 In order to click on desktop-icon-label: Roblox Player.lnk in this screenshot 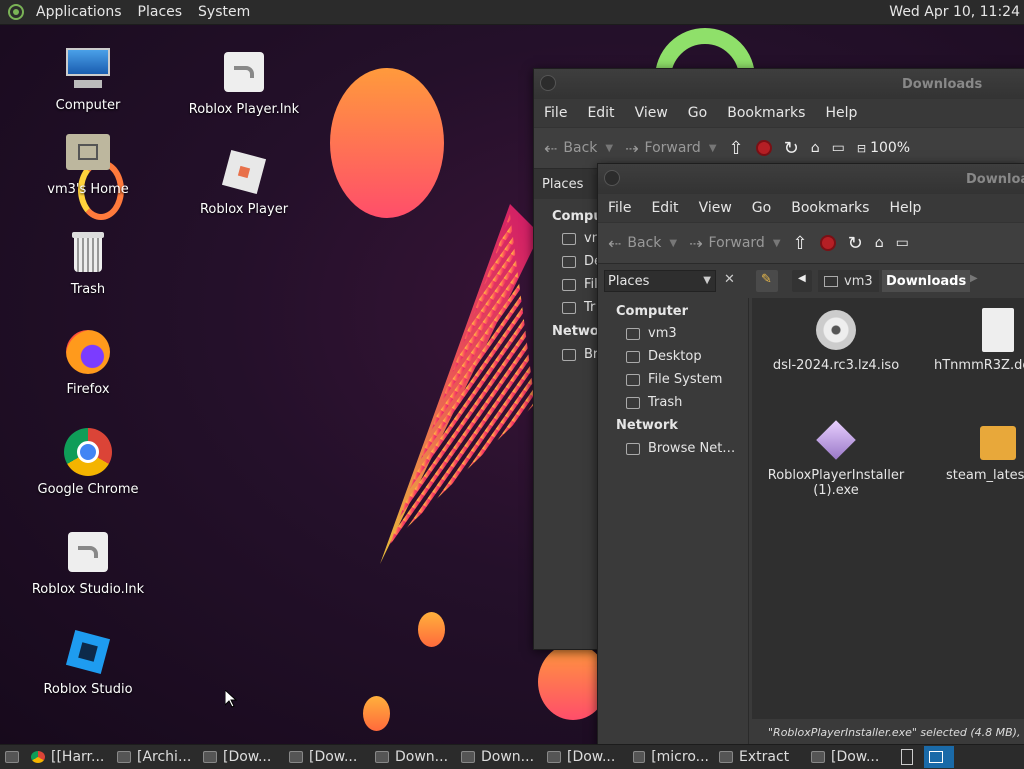, I will do `click(244, 109)`.